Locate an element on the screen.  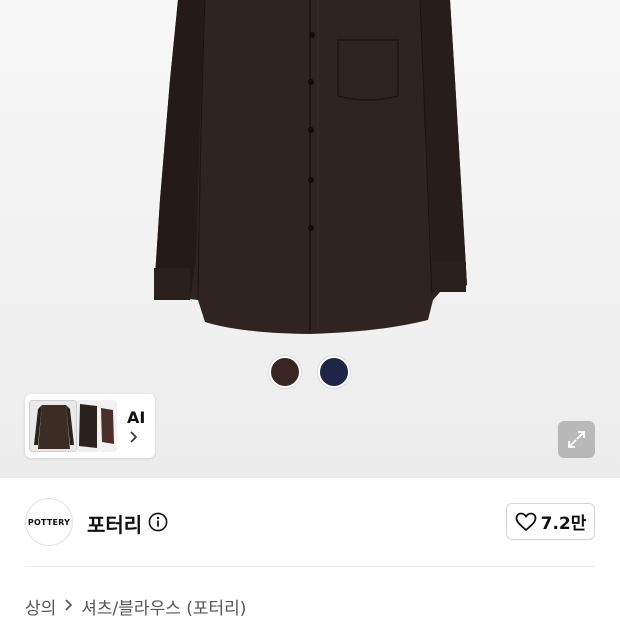
brand-logo: POTTERY is located at coordinates (49, 522).